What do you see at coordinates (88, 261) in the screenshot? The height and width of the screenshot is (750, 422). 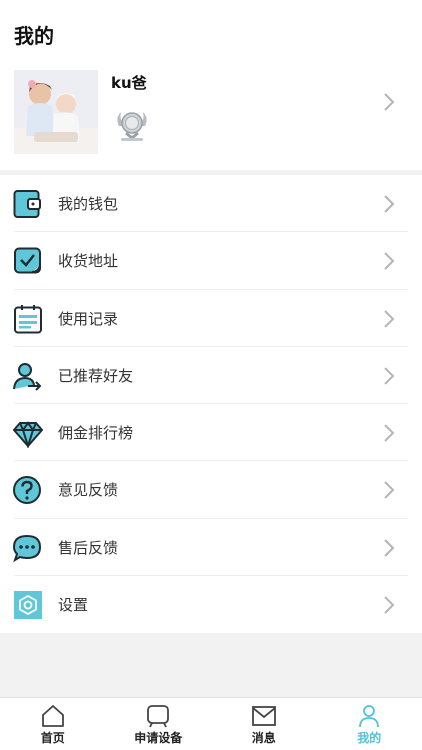 I see `menu-label: 收货地址` at bounding box center [88, 261].